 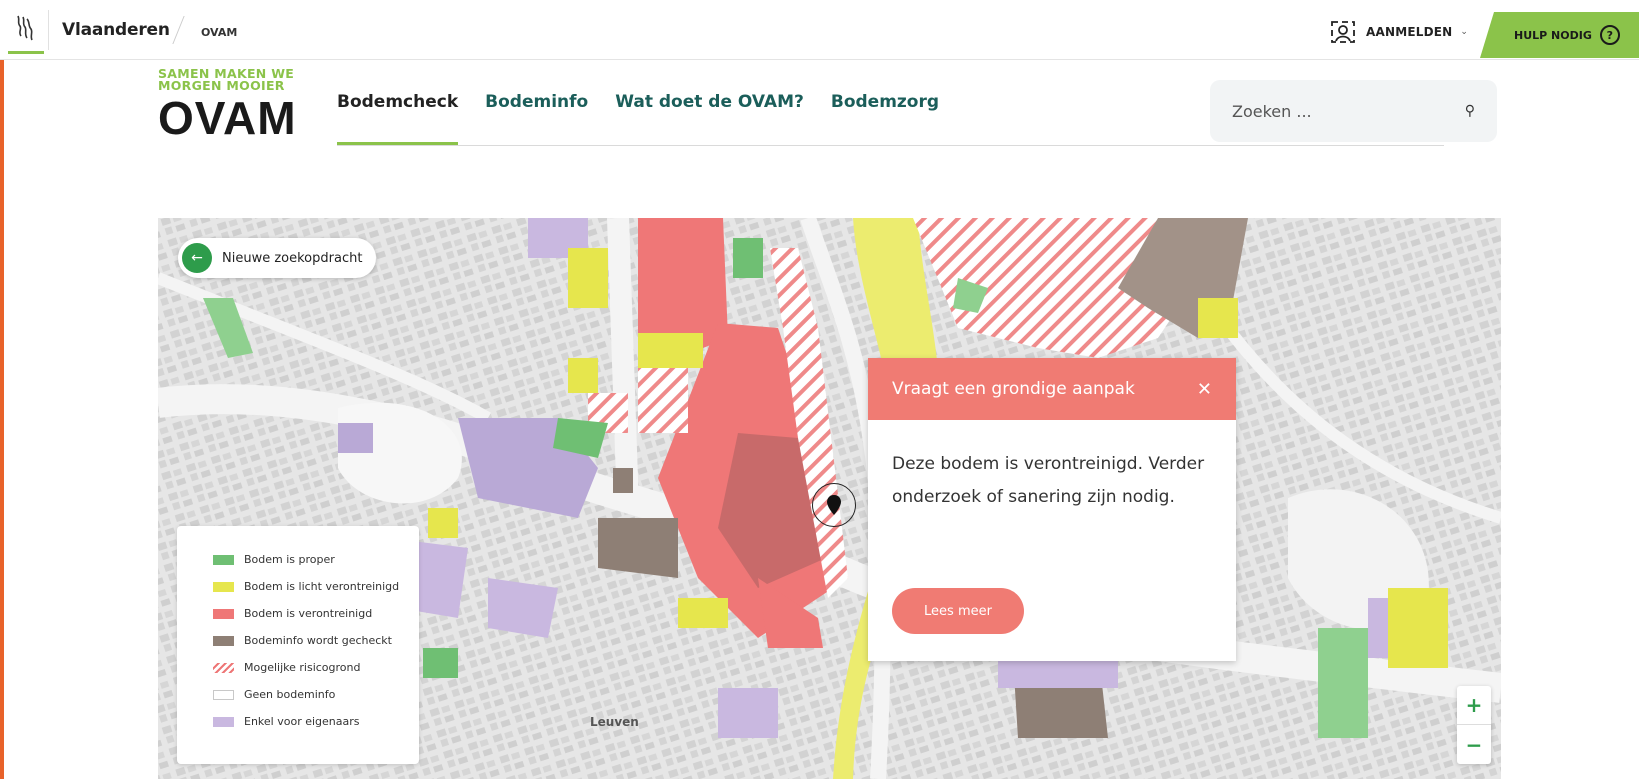 What do you see at coordinates (1609, 35) in the screenshot?
I see `question-icon: ?` at bounding box center [1609, 35].